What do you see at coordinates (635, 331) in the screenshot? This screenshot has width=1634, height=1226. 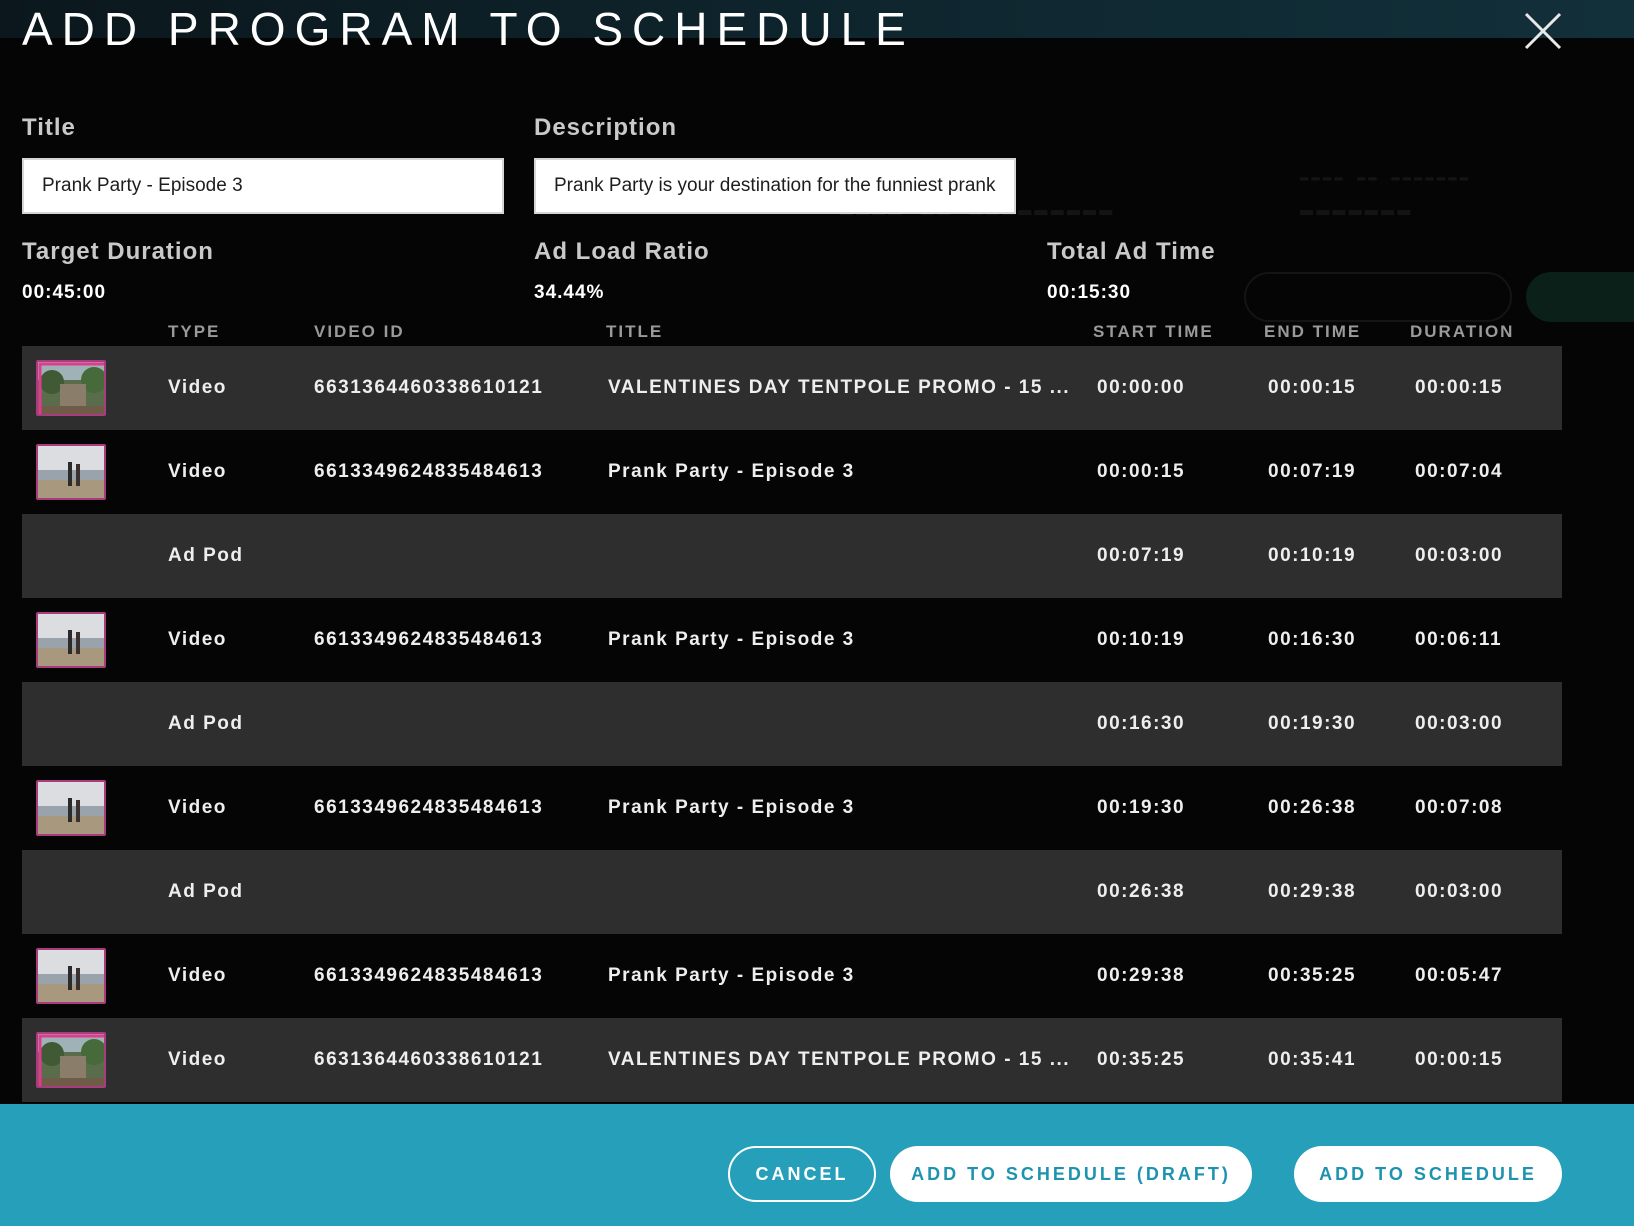 I see `column-header-title: TITLE` at bounding box center [635, 331].